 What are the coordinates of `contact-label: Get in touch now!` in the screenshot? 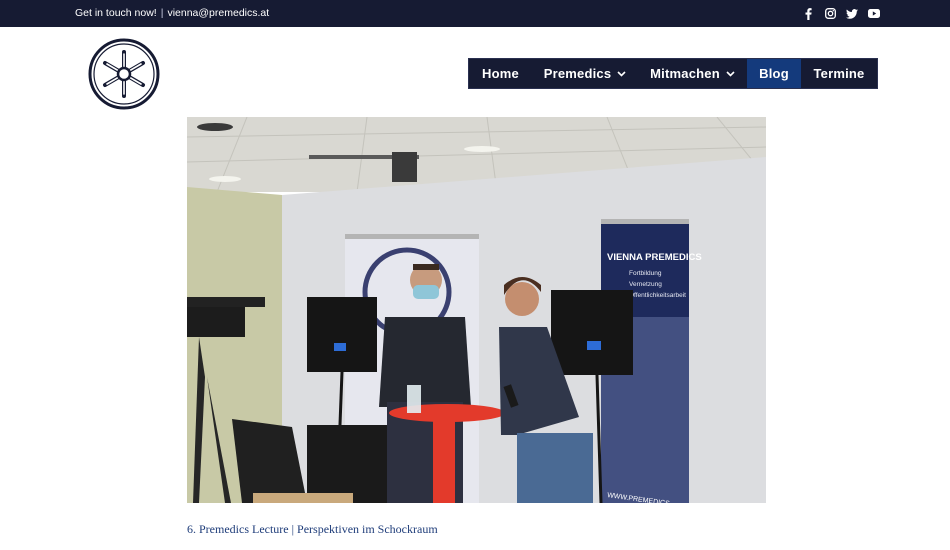 It's located at (116, 13).